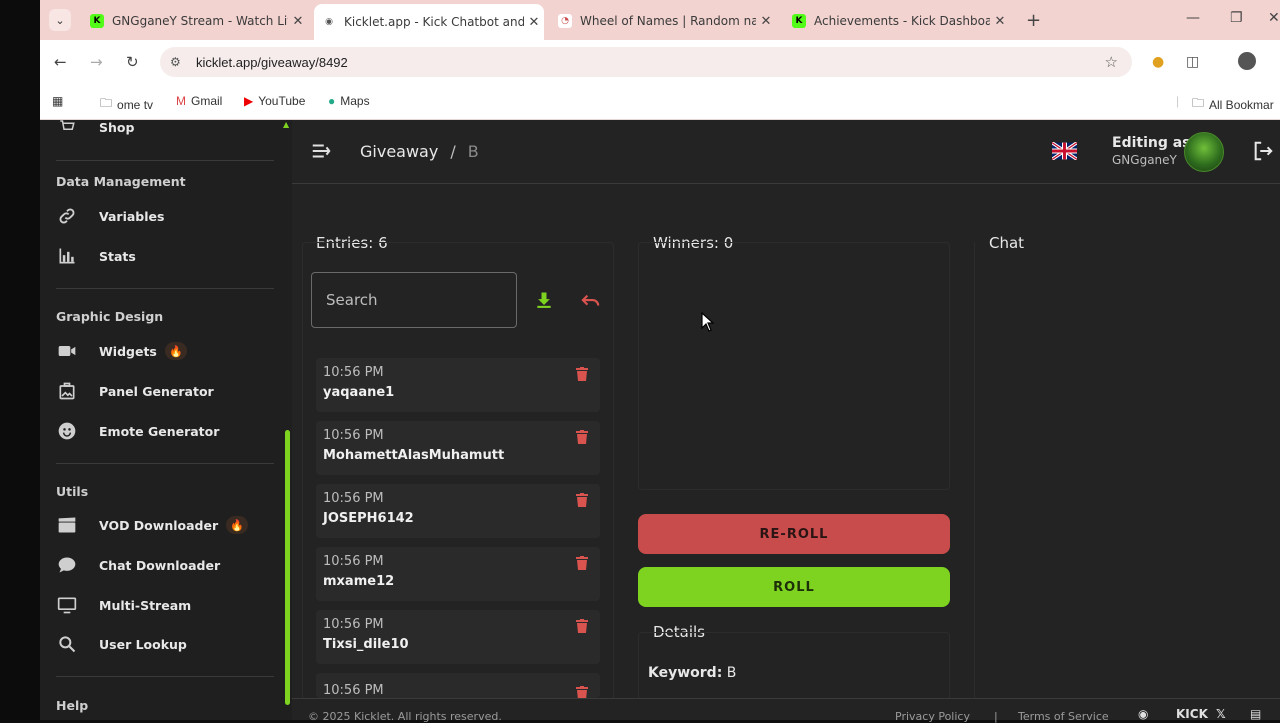 Image resolution: width=1280 pixels, height=723 pixels. I want to click on sidebar-item-widgets: Widgets 🔥, so click(166, 351).